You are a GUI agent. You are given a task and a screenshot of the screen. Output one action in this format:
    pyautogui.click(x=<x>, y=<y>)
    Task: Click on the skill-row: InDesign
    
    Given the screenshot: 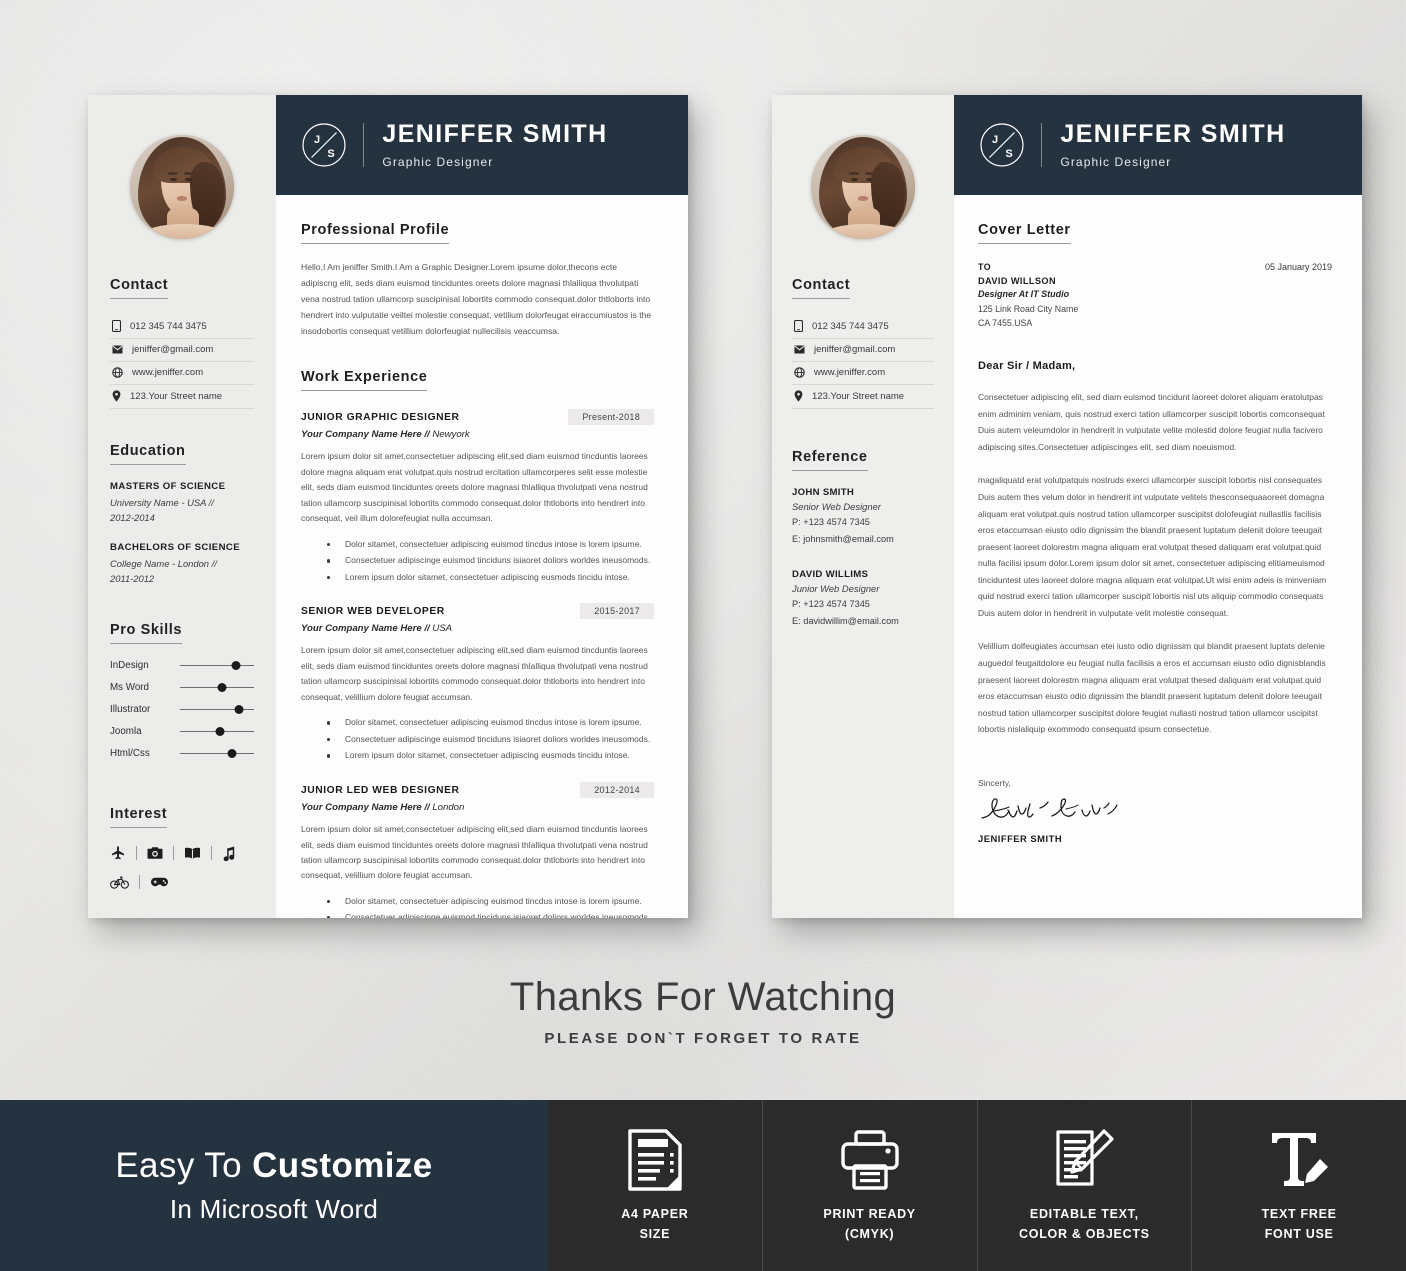 What is the action you would take?
    pyautogui.click(x=182, y=665)
    